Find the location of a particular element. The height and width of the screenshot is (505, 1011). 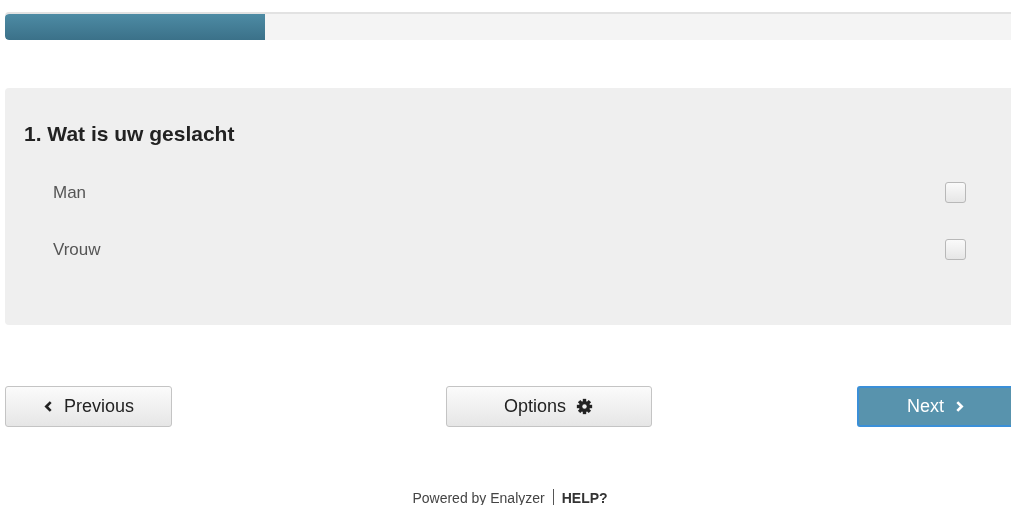

option-label: Man is located at coordinates (70, 192).